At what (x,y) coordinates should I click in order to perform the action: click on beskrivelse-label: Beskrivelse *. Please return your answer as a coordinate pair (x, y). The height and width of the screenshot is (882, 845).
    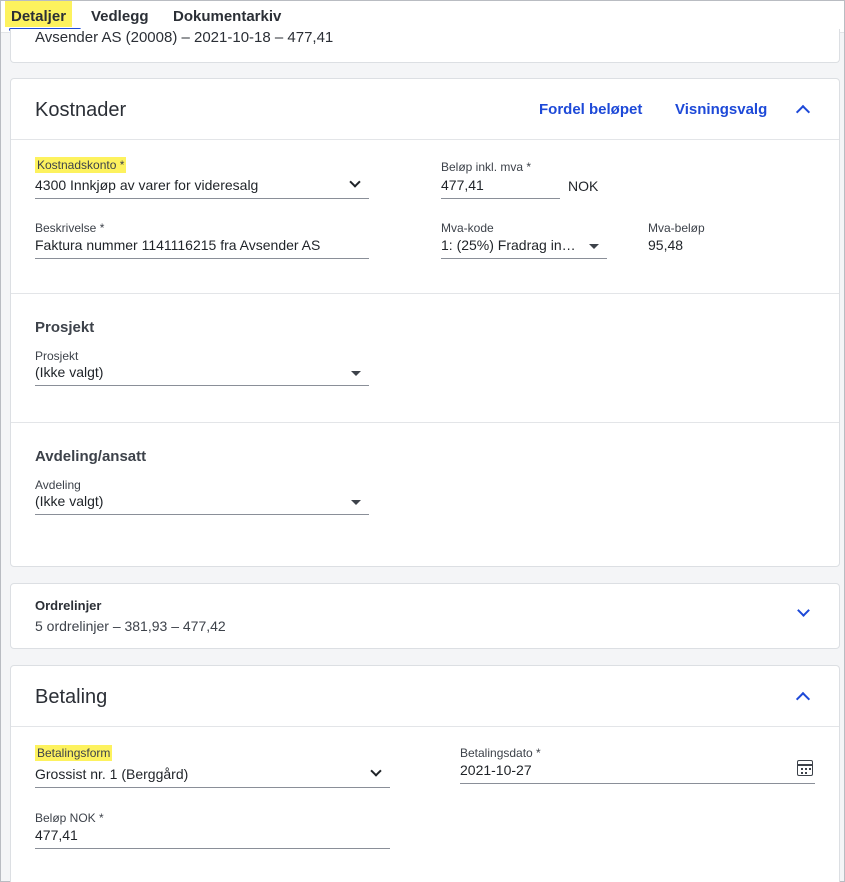
    Looking at the image, I should click on (70, 228).